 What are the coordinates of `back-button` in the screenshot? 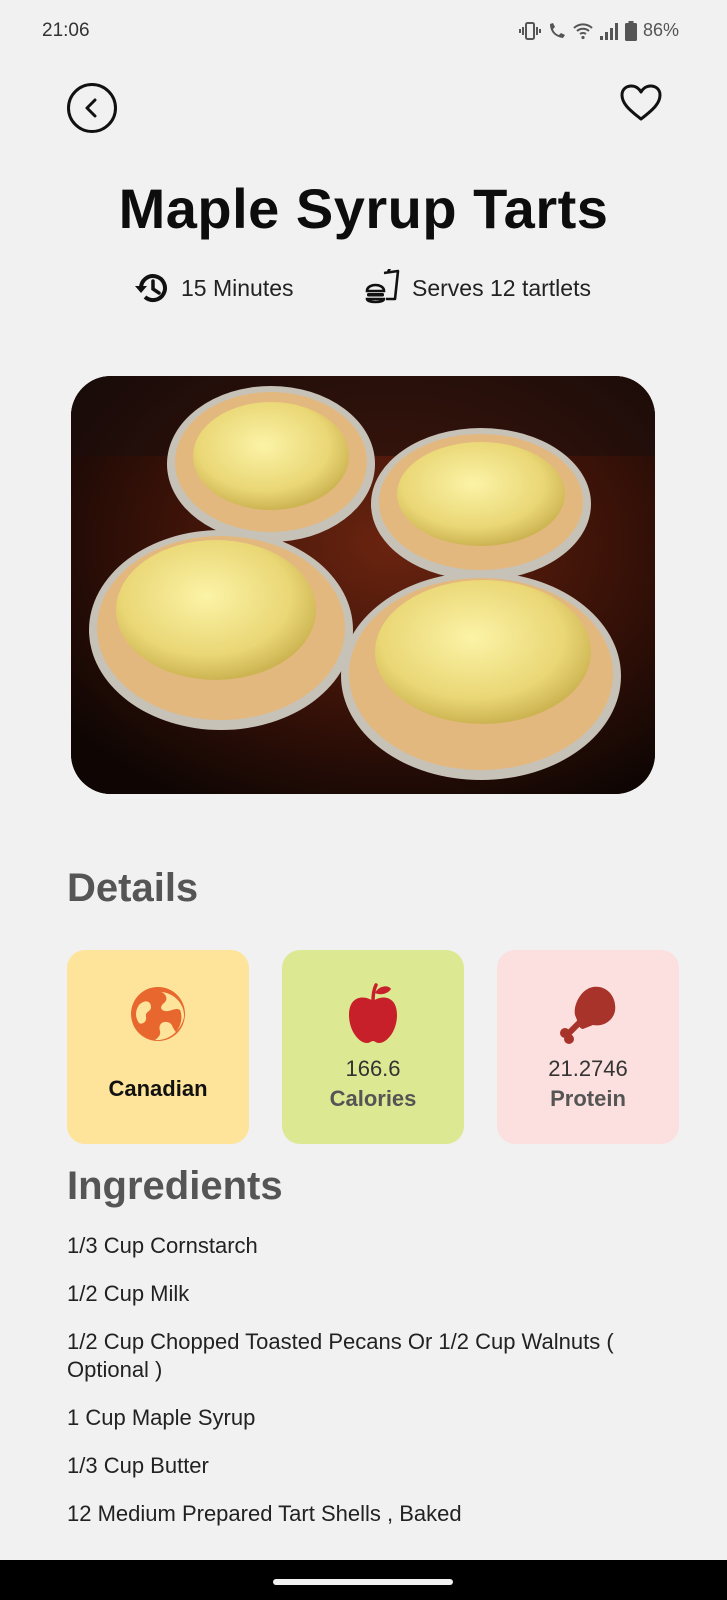 It's located at (92, 108).